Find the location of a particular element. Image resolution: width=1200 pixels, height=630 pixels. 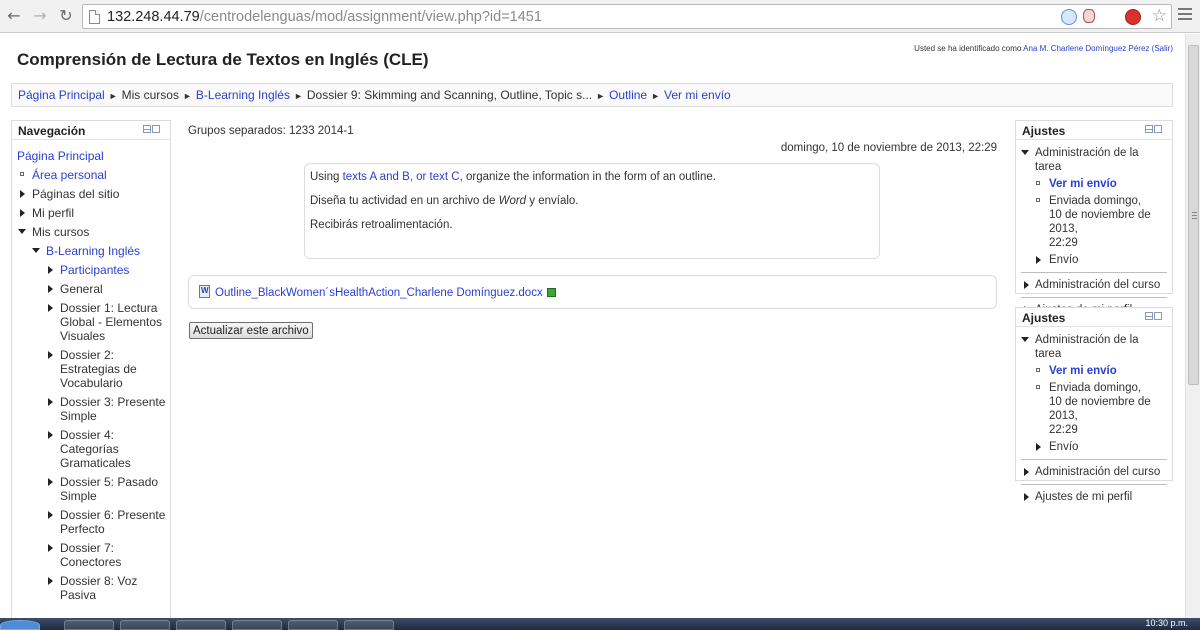

avatar-extension-icon is located at coordinates (1089, 16).